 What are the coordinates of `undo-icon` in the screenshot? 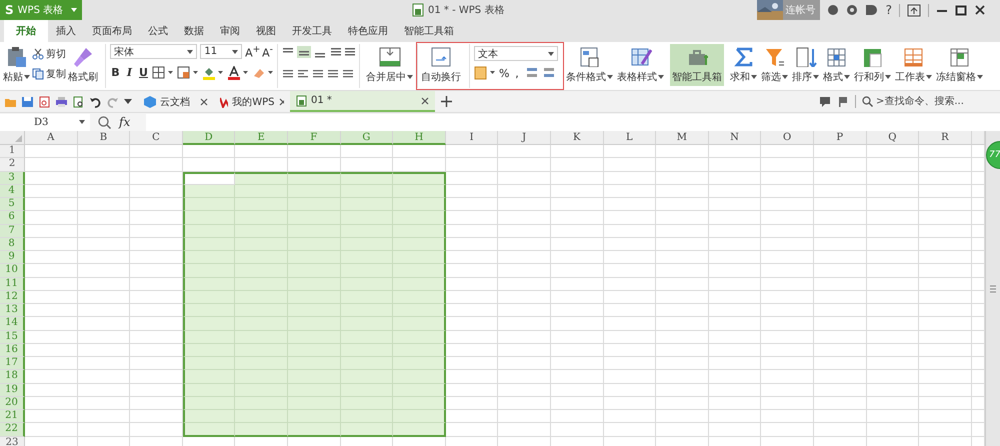 It's located at (95, 102).